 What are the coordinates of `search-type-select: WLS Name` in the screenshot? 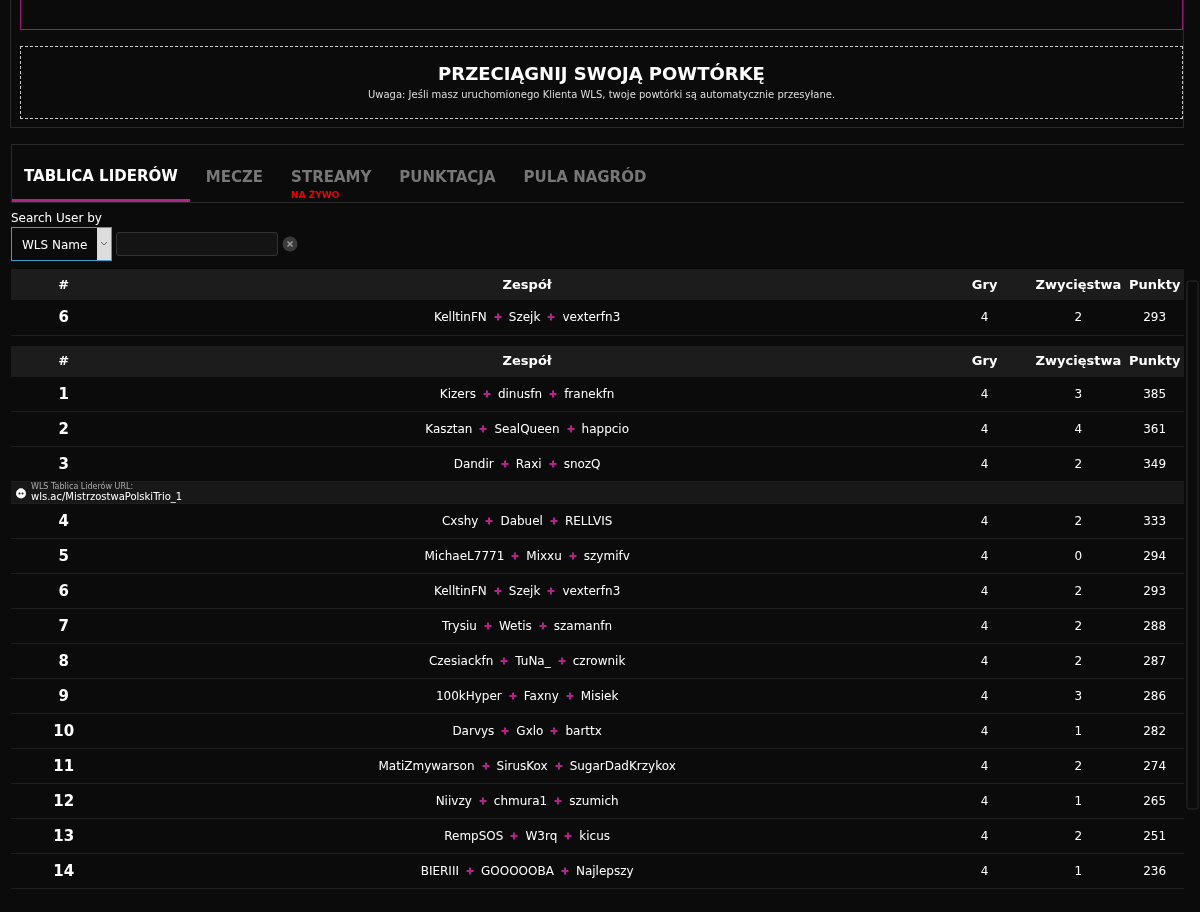 It's located at (62, 244).